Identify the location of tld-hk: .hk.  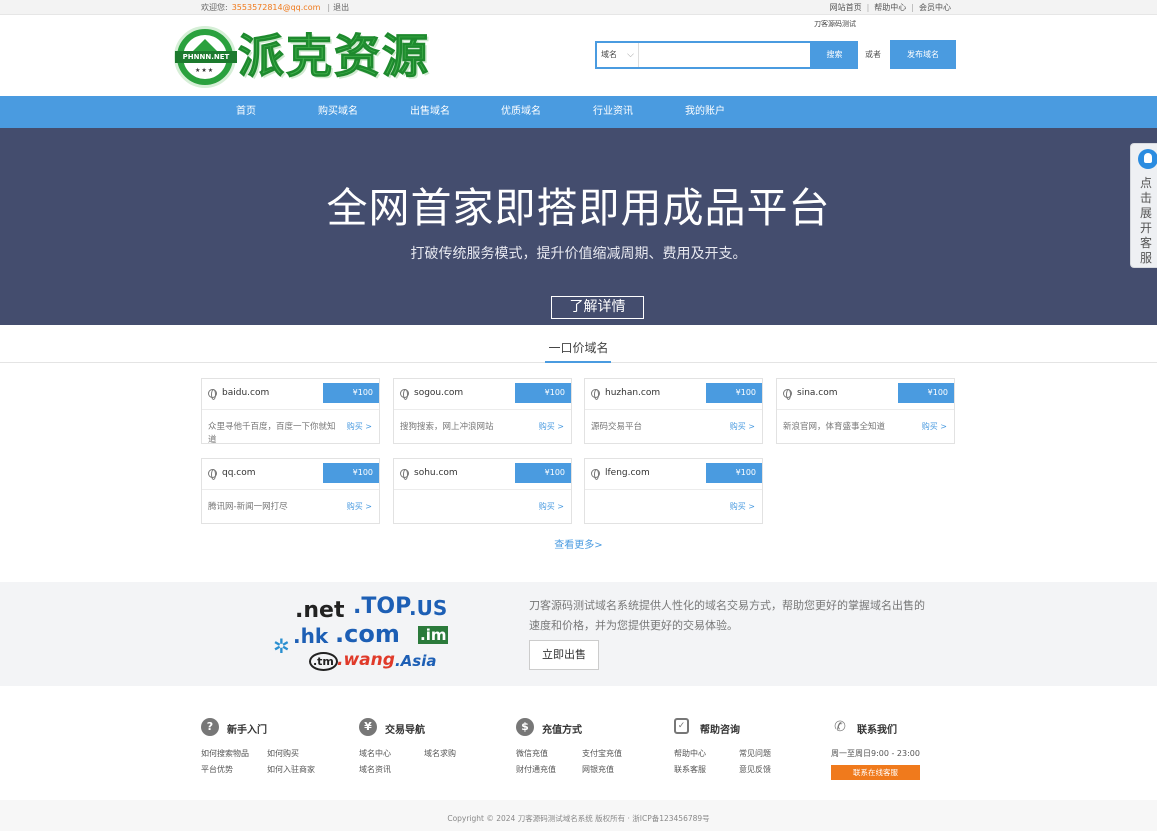
(311, 636).